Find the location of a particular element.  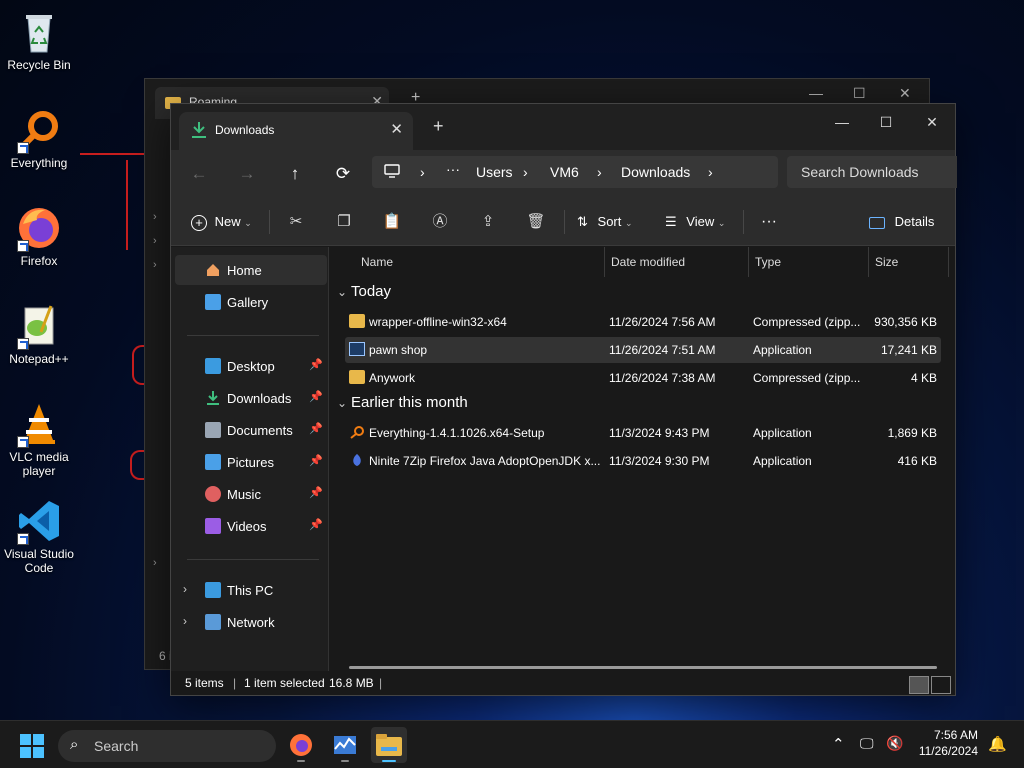

home-icon is located at coordinates (213, 270).